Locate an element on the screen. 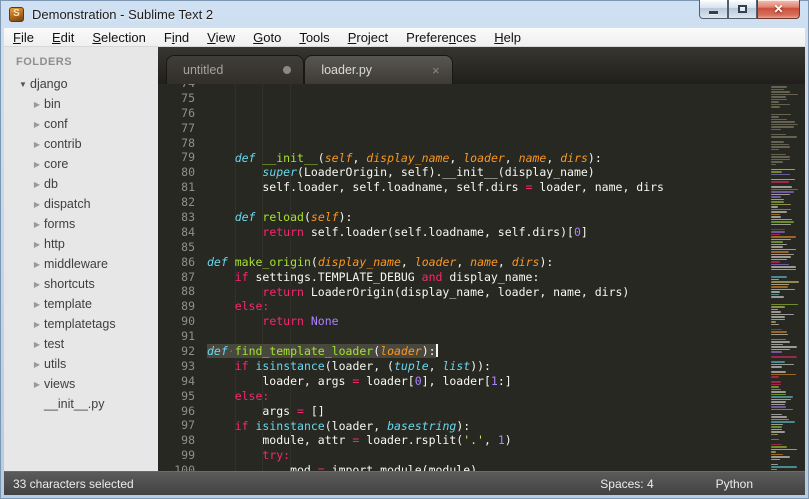 The height and width of the screenshot is (499, 809). expanded-triangle-icon: ▼ is located at coordinates (23, 84).